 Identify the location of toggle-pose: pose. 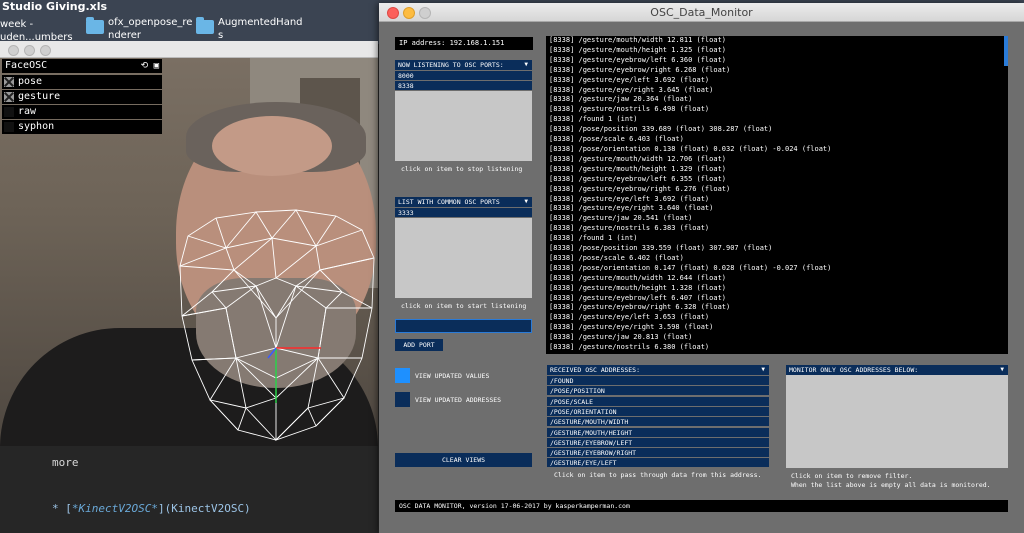
(82, 82).